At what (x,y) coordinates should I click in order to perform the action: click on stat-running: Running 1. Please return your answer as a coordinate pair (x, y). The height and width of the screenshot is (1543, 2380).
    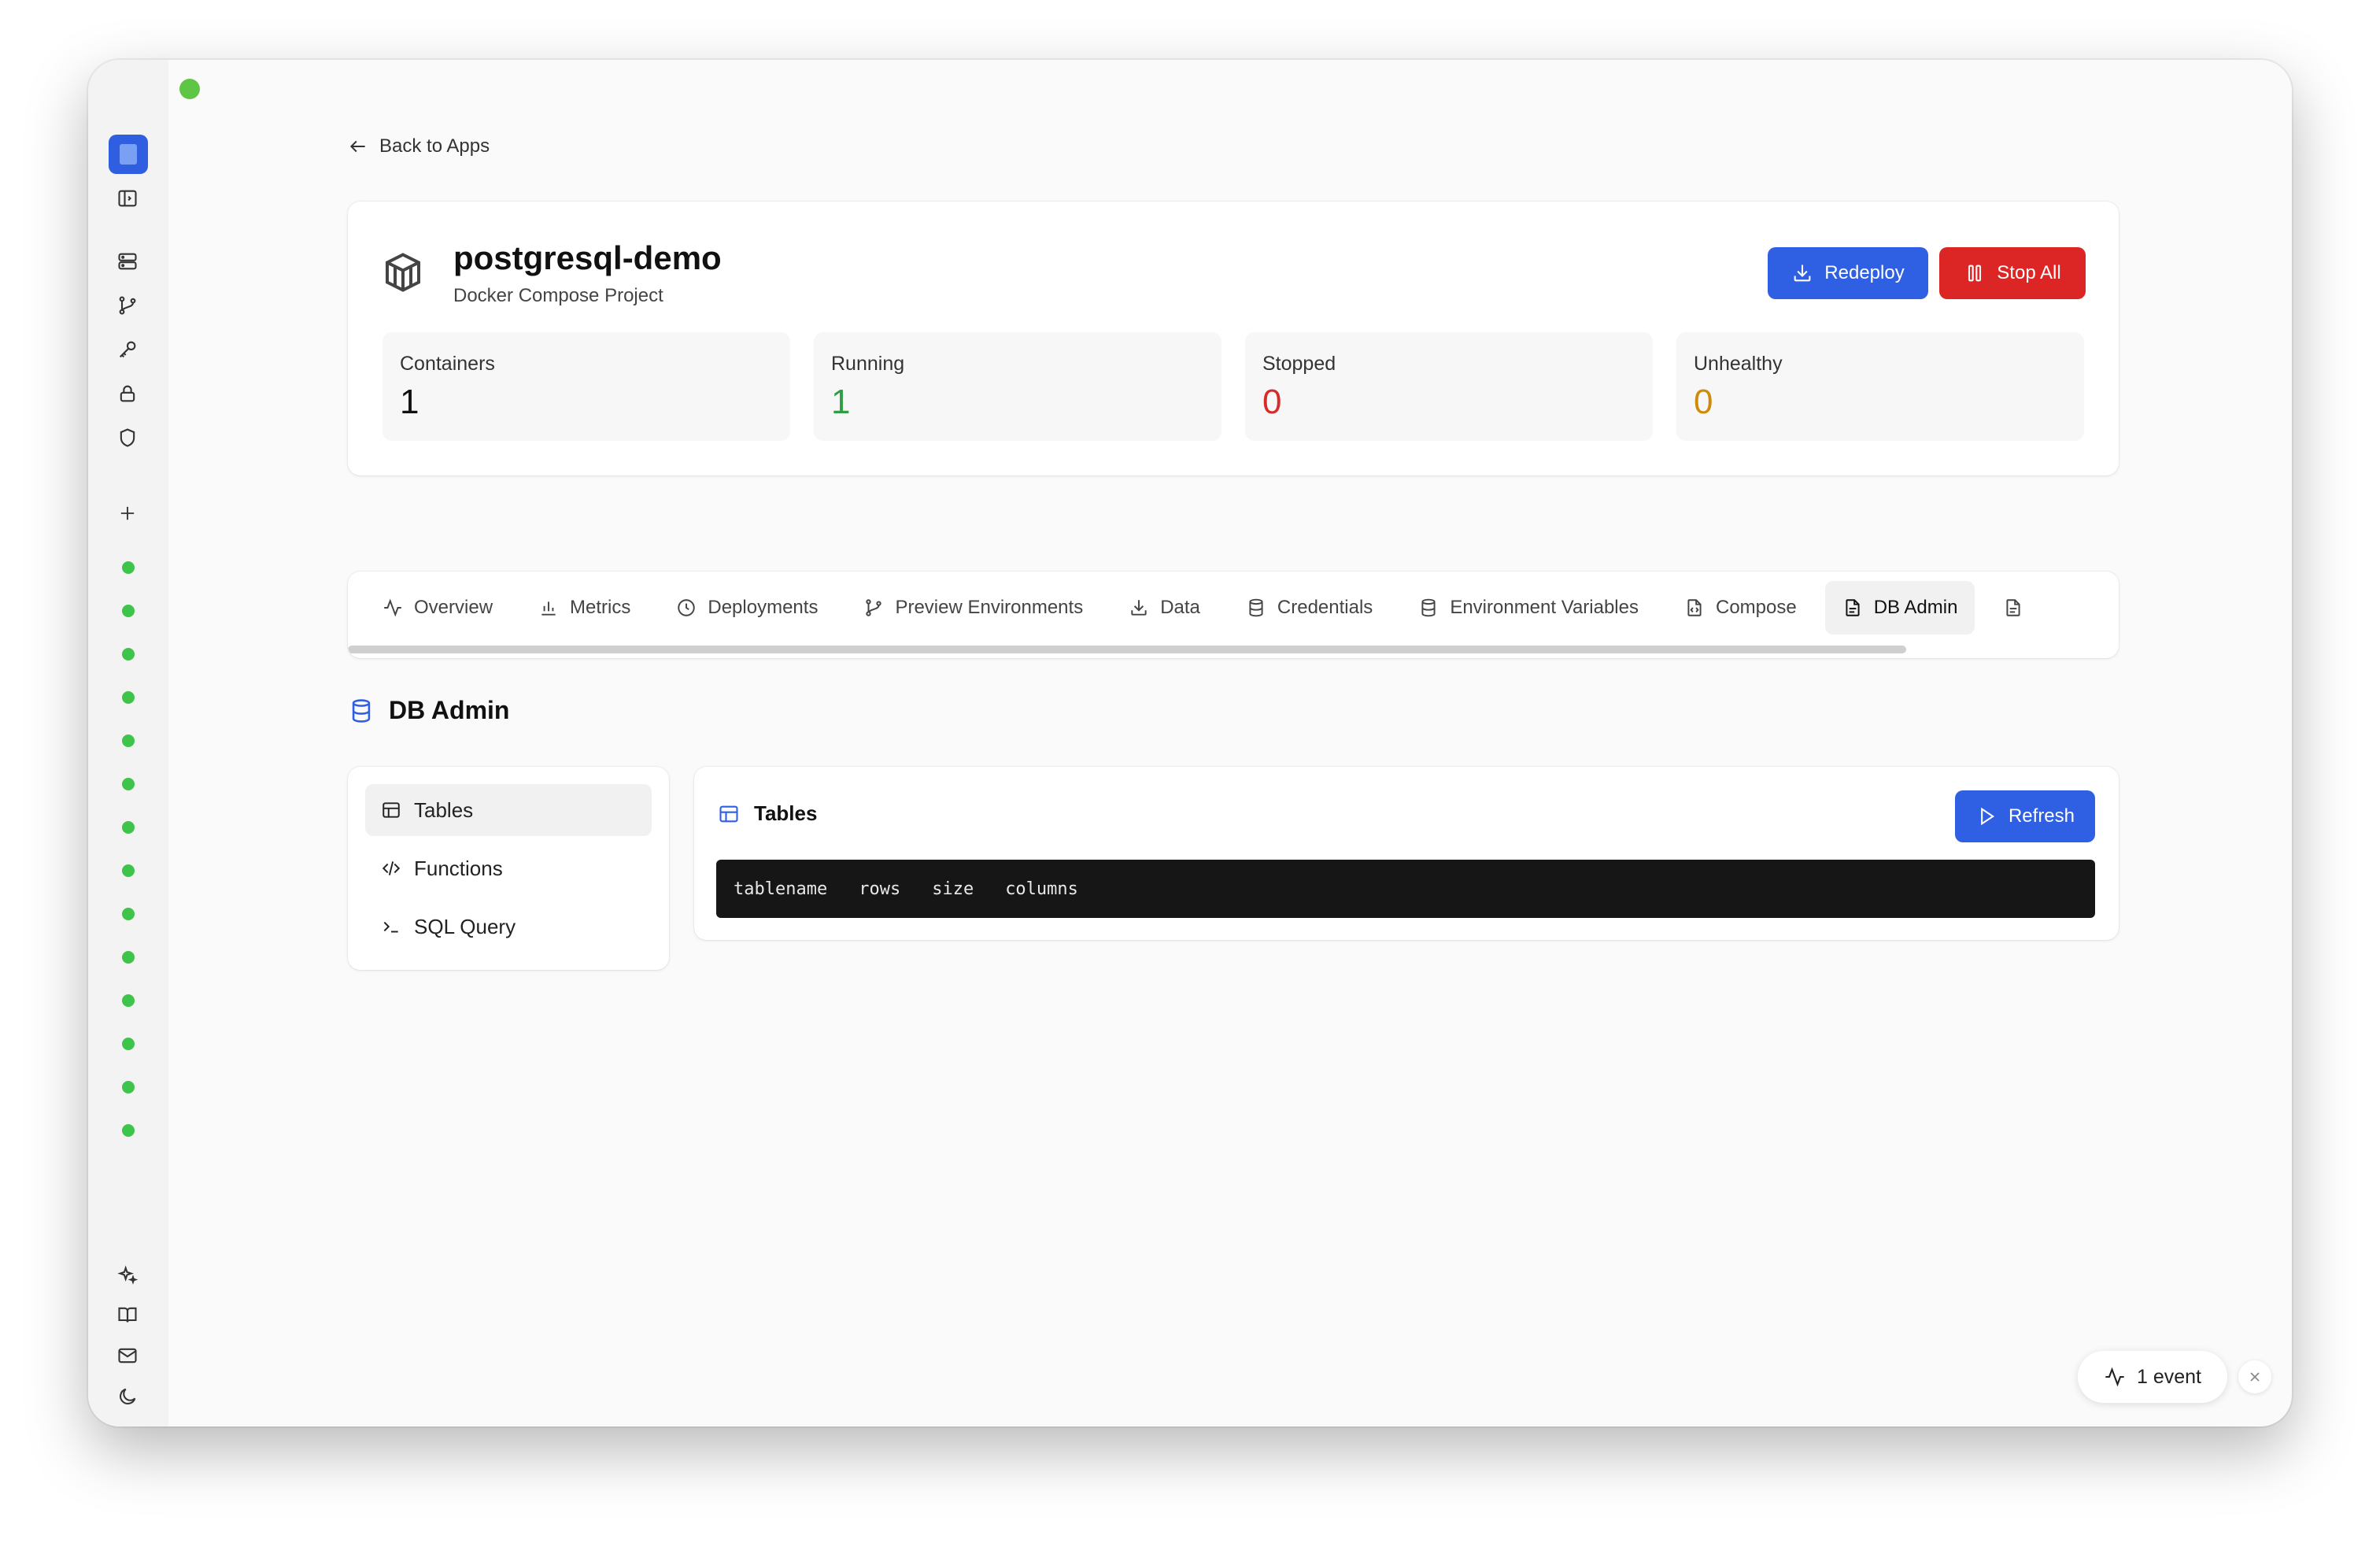
    Looking at the image, I should click on (1017, 386).